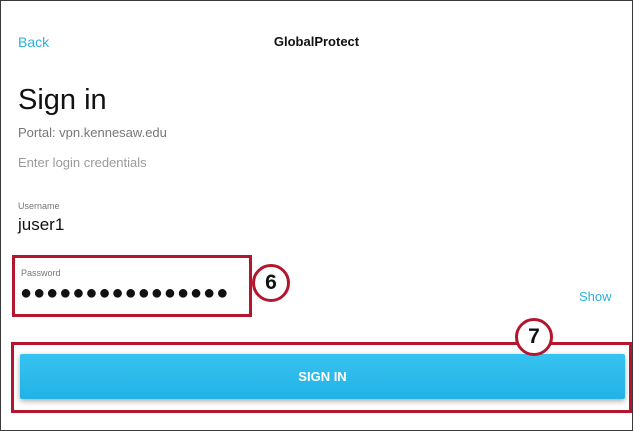 This screenshot has width=633, height=431. I want to click on credentials-hint: Enter login credentials, so click(82, 162).